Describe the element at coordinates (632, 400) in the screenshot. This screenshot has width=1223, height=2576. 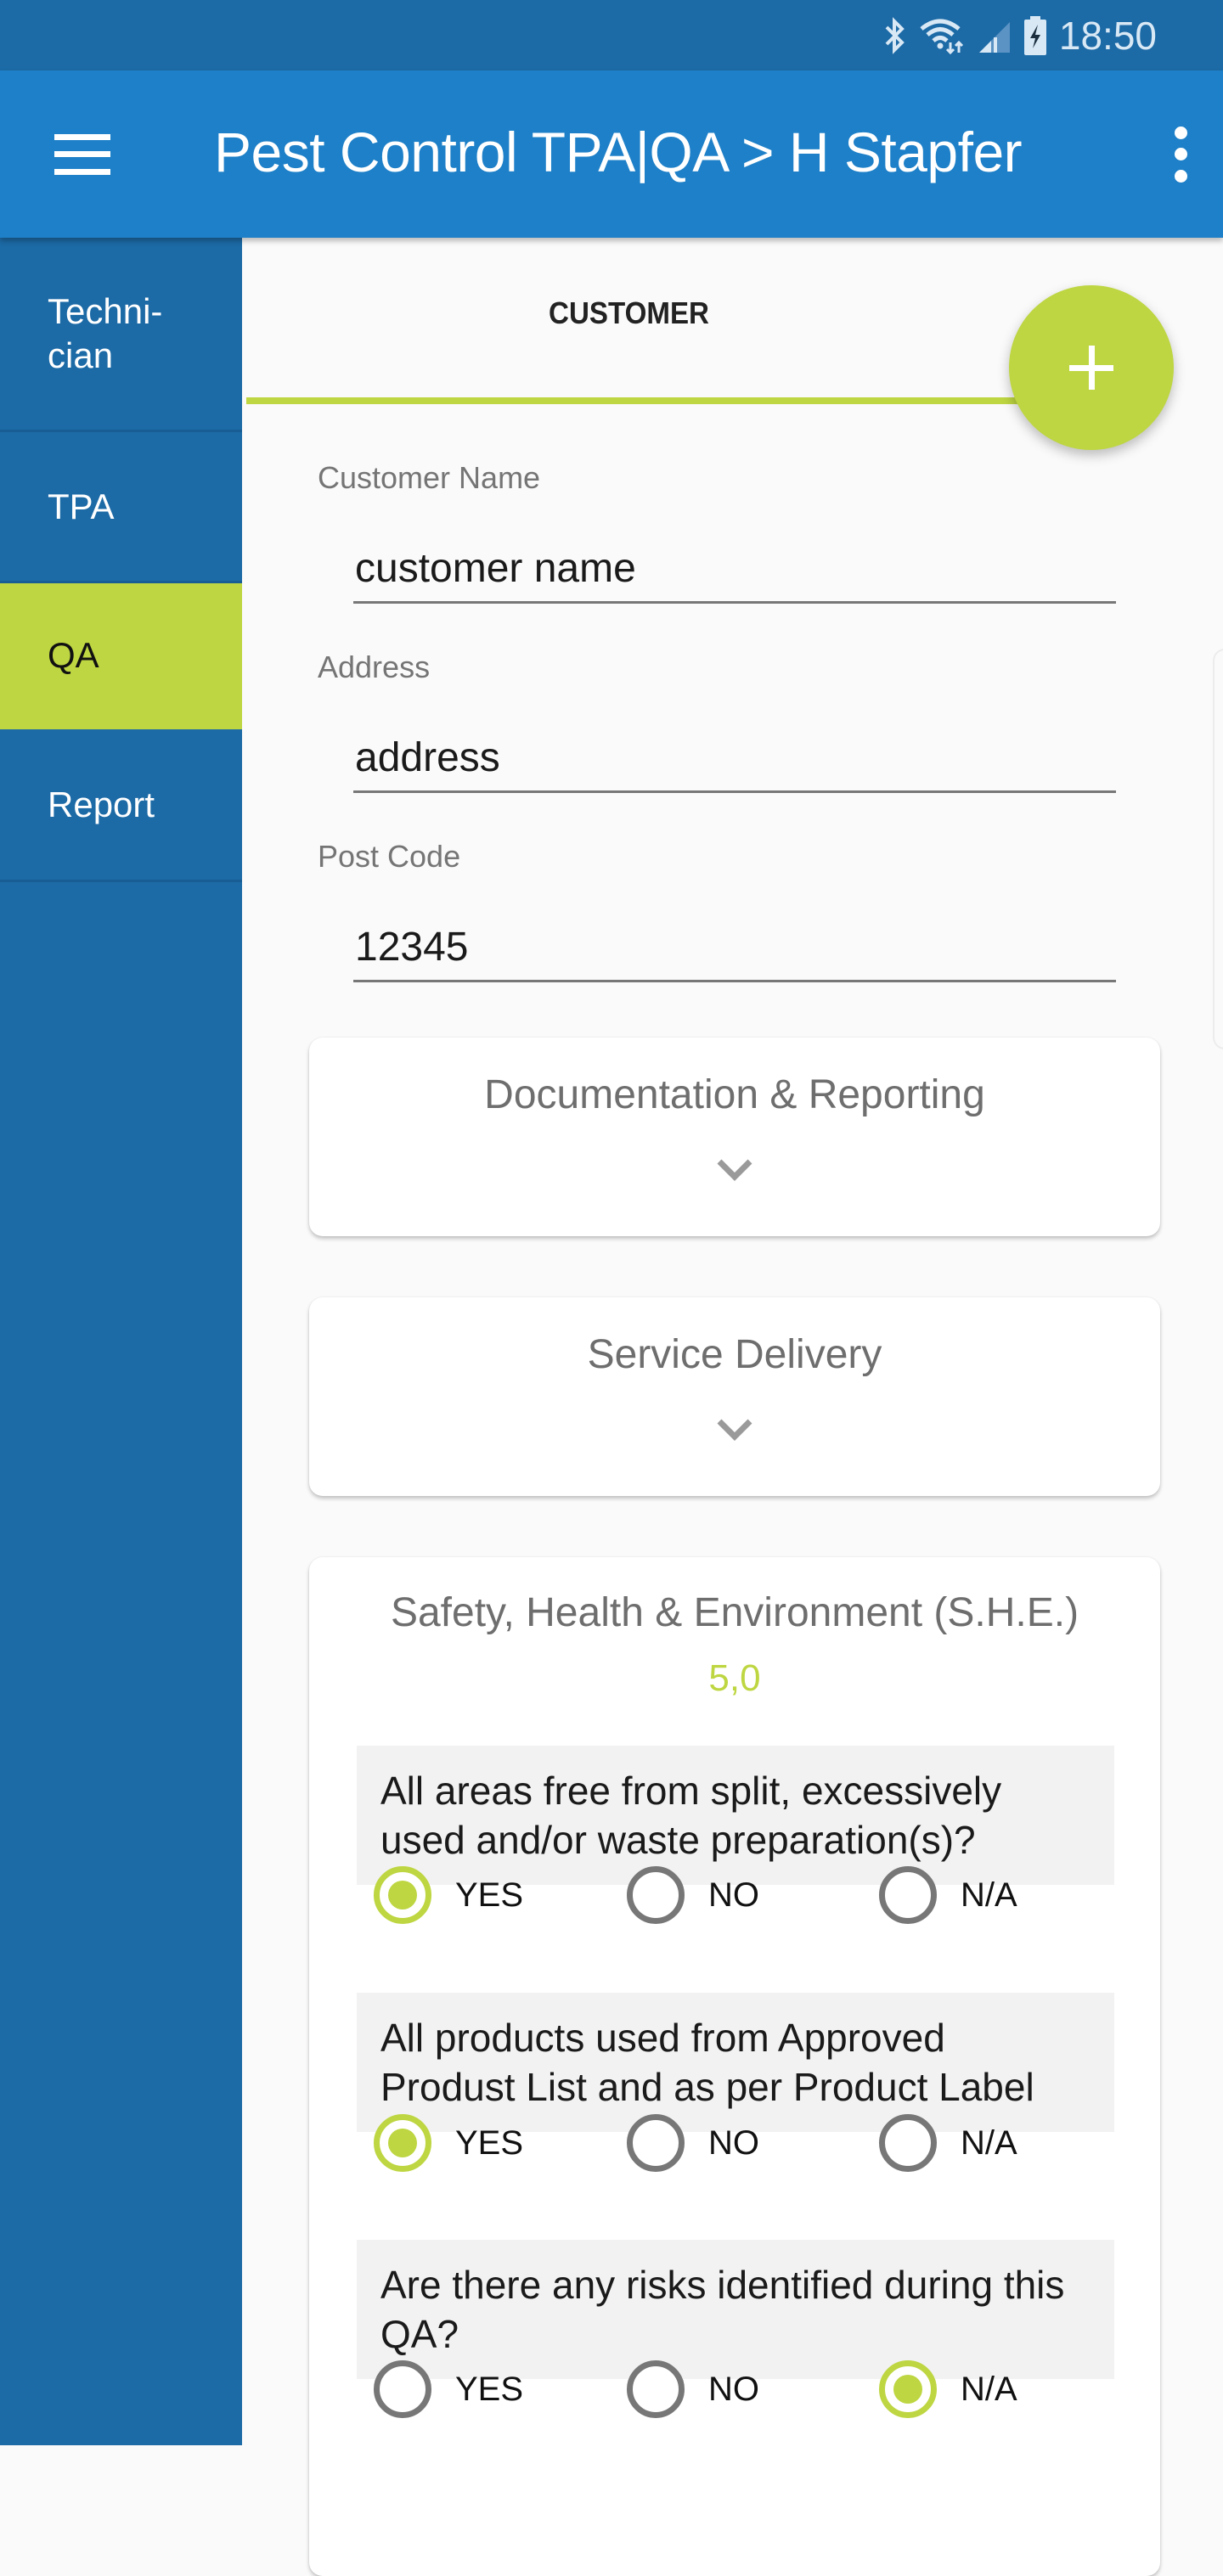
I see `tab-indicator` at that location.